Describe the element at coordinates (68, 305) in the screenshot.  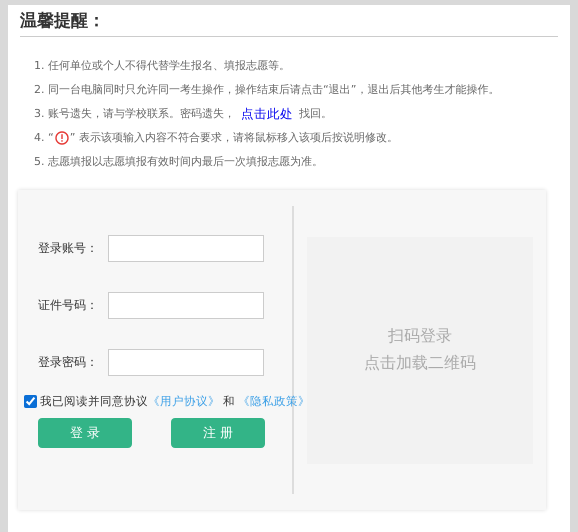
I see `field-label: 证件号码：` at that location.